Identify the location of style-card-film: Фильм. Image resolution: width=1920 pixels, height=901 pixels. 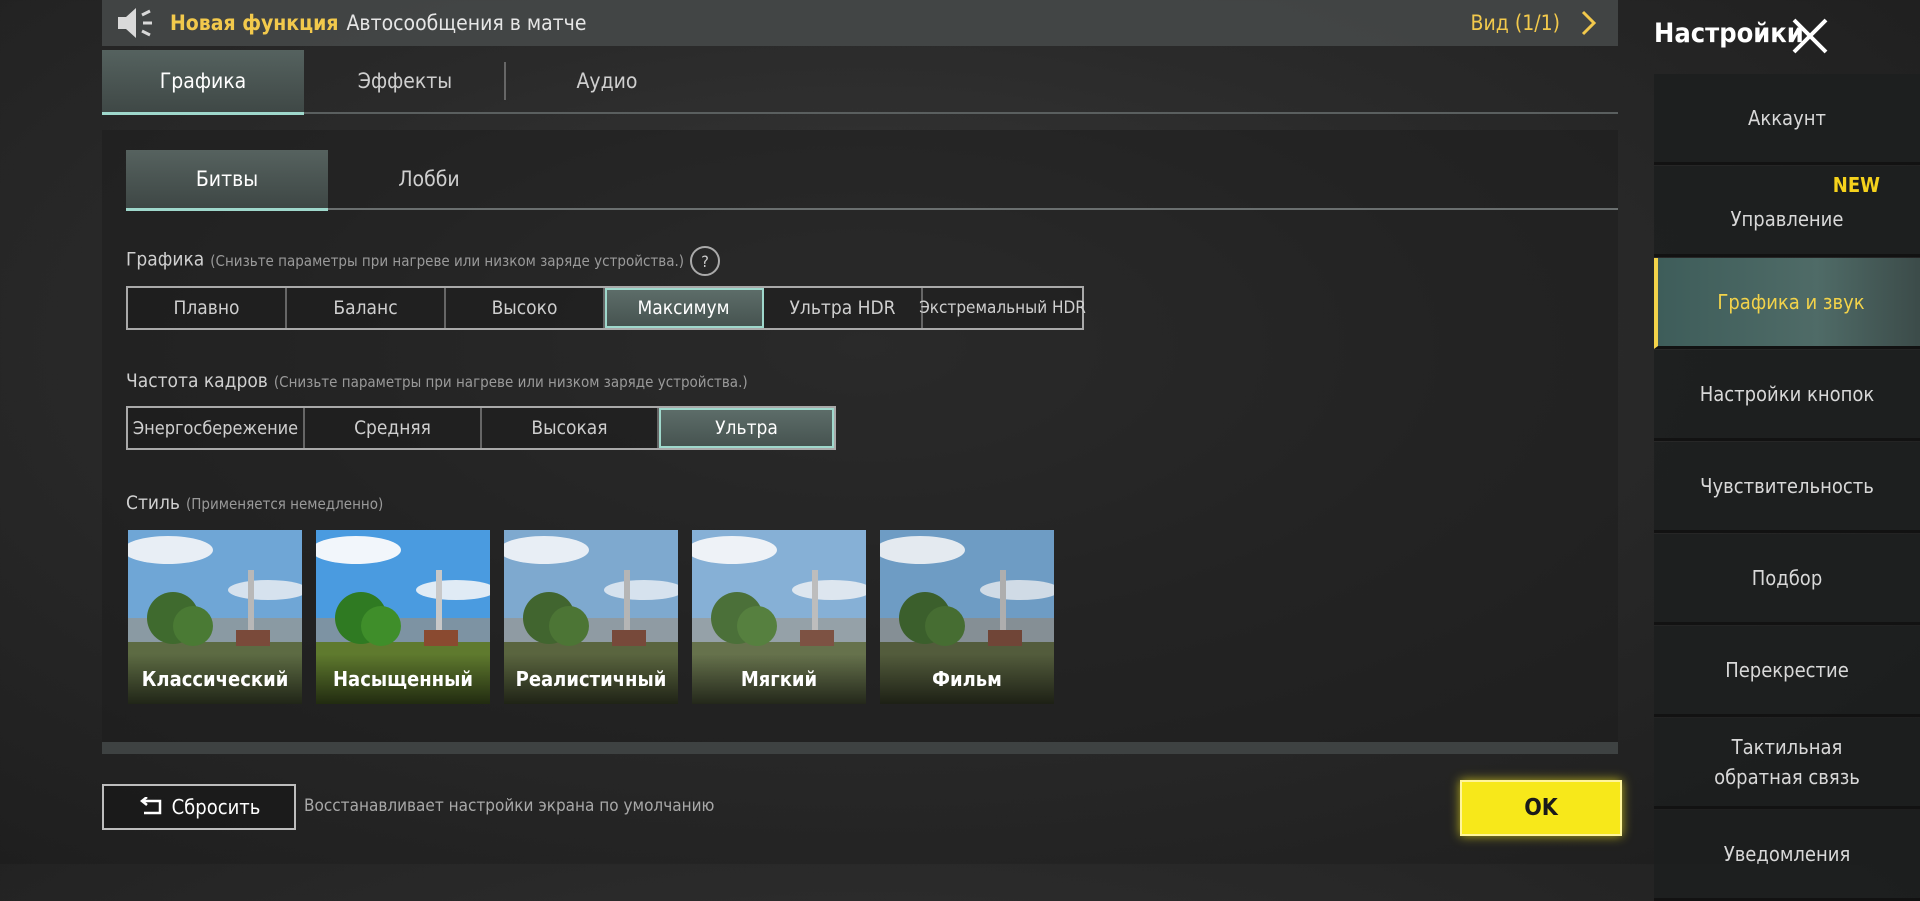
(967, 617).